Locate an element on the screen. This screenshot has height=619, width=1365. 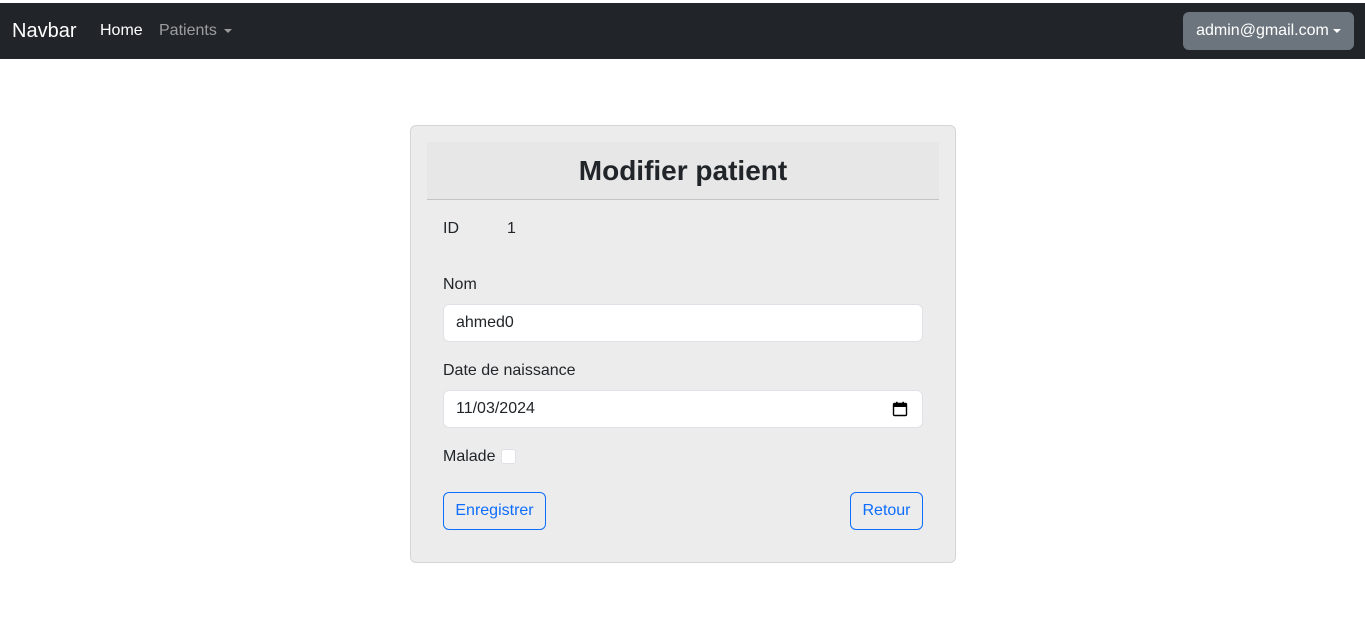
date-input-value: 11/03/2024 is located at coordinates (495, 408).